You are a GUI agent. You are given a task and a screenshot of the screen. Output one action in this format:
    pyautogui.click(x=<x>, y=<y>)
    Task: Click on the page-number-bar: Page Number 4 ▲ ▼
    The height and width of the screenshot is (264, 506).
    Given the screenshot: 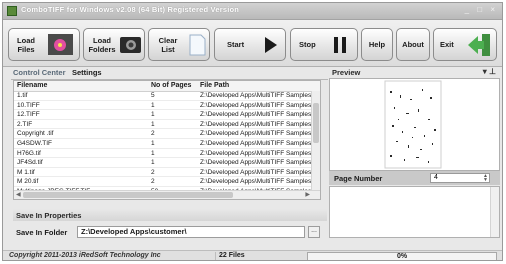 What is the action you would take?
    pyautogui.click(x=414, y=178)
    